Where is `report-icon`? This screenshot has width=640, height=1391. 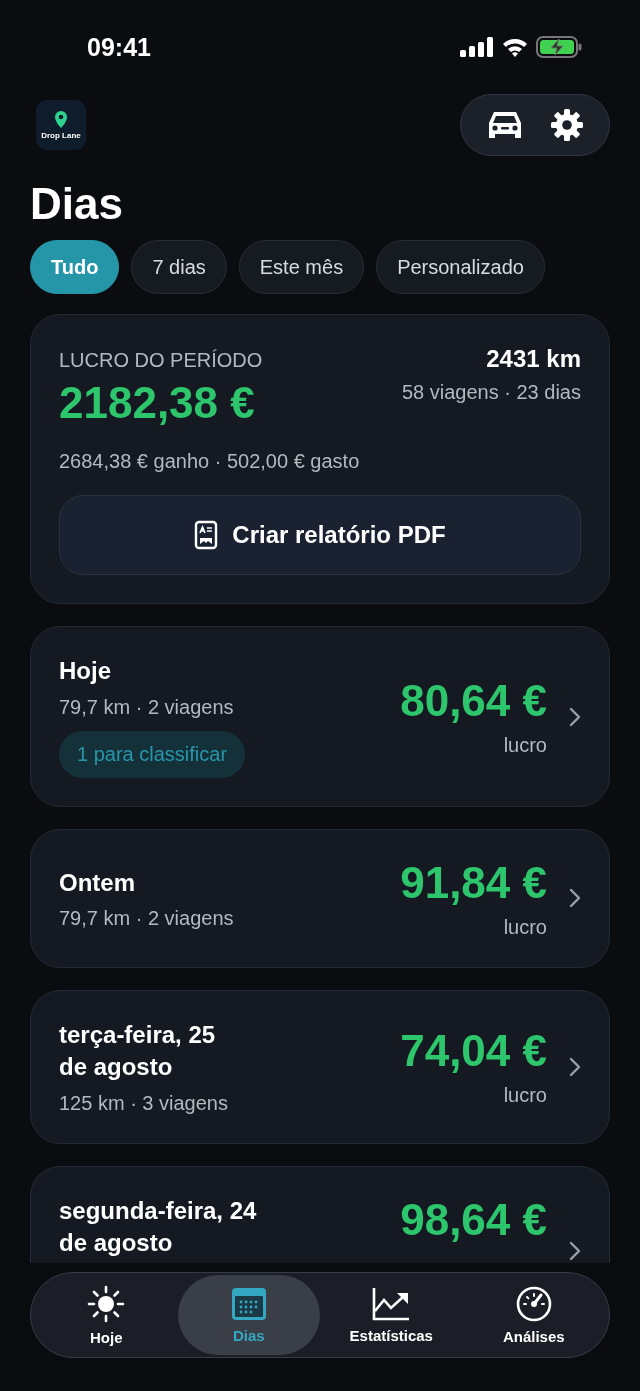
report-icon is located at coordinates (206, 535).